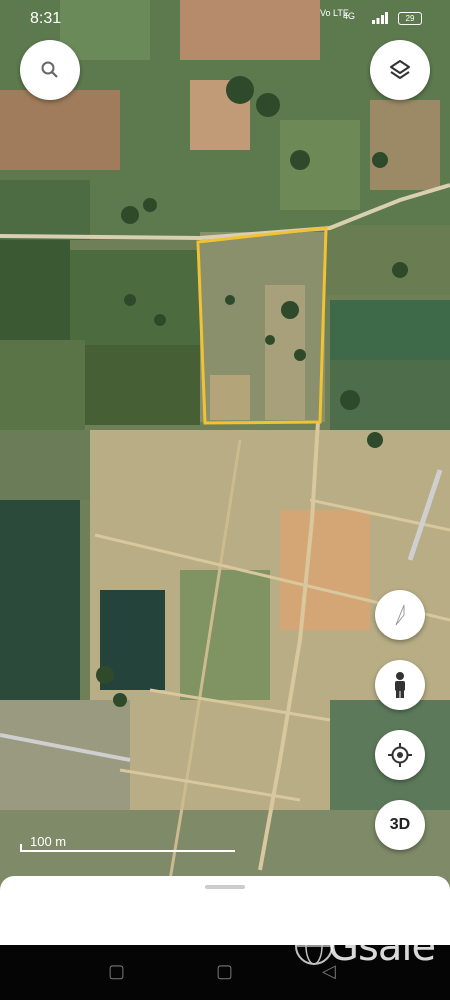  I want to click on gsale-watermark: Gsale, so click(362, 946).